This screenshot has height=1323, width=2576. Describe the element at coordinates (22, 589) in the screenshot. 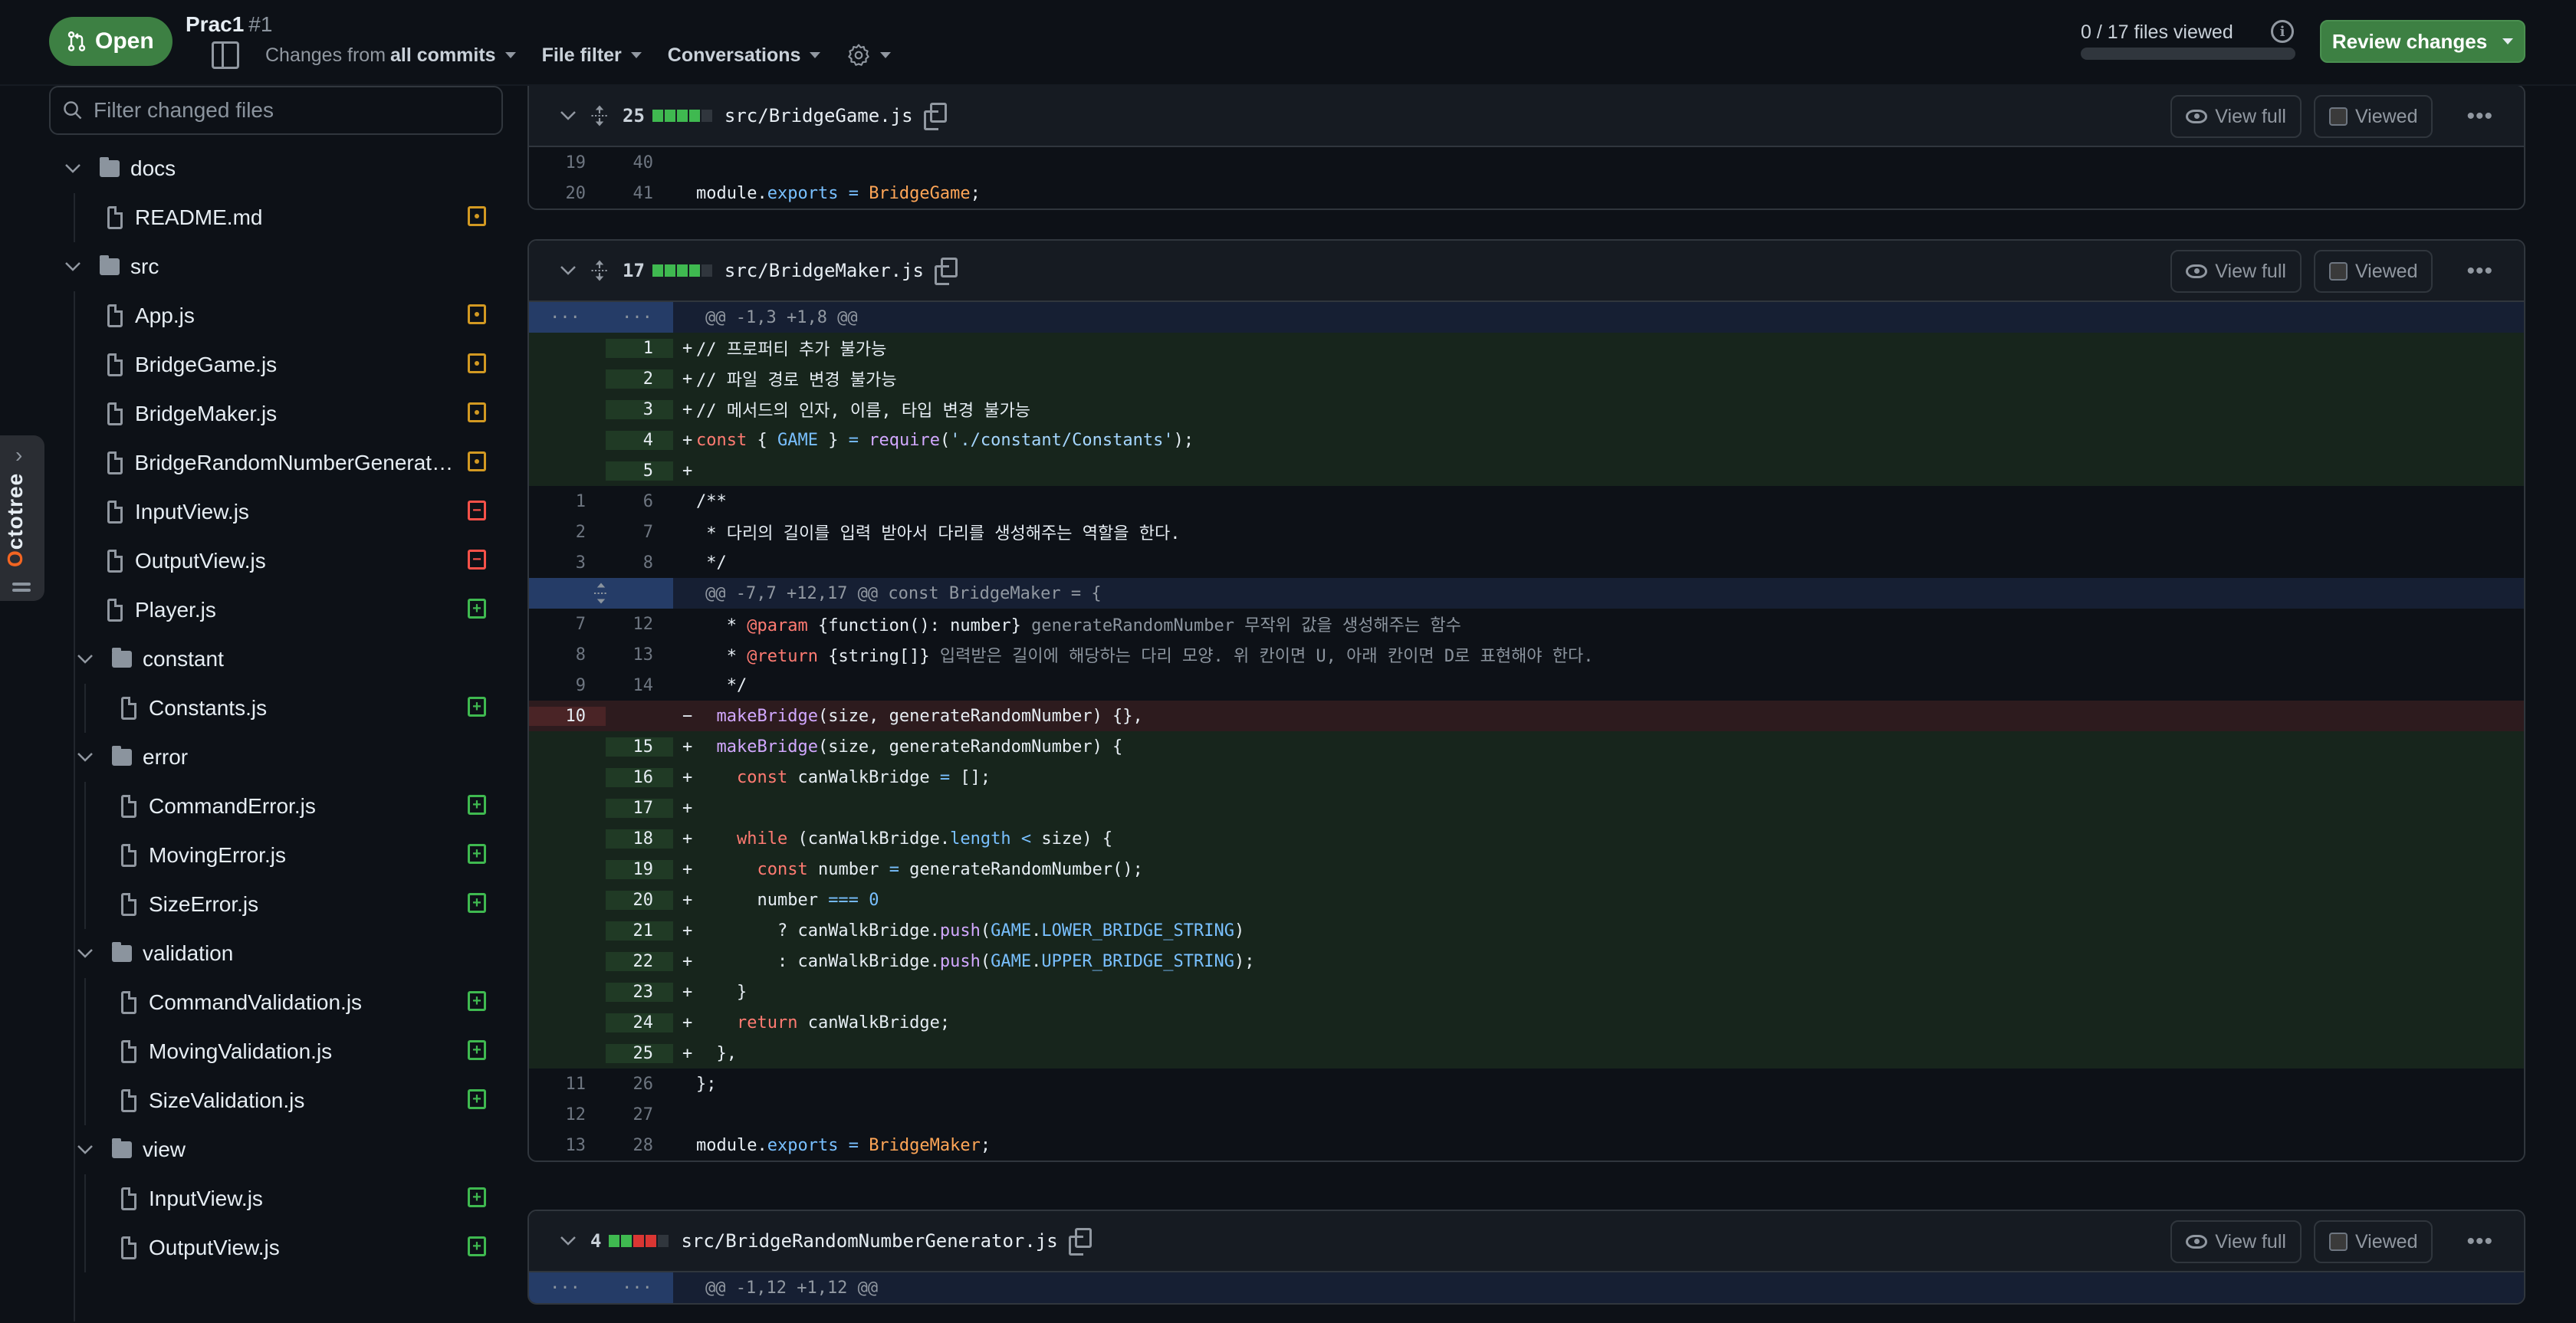

I see `drag-handle-icon` at that location.